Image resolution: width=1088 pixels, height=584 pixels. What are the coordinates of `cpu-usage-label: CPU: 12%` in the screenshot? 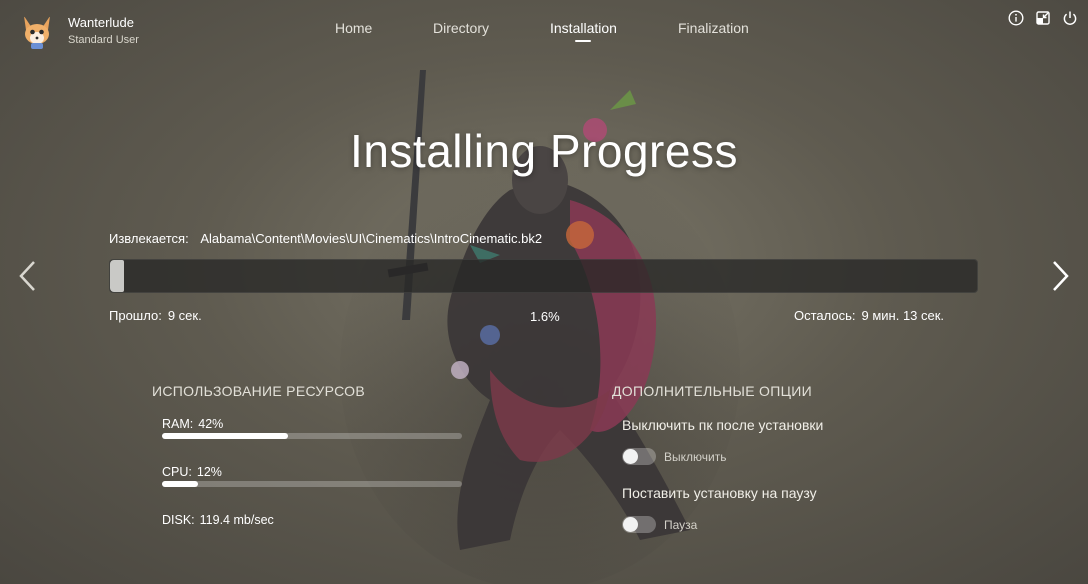 It's located at (192, 472).